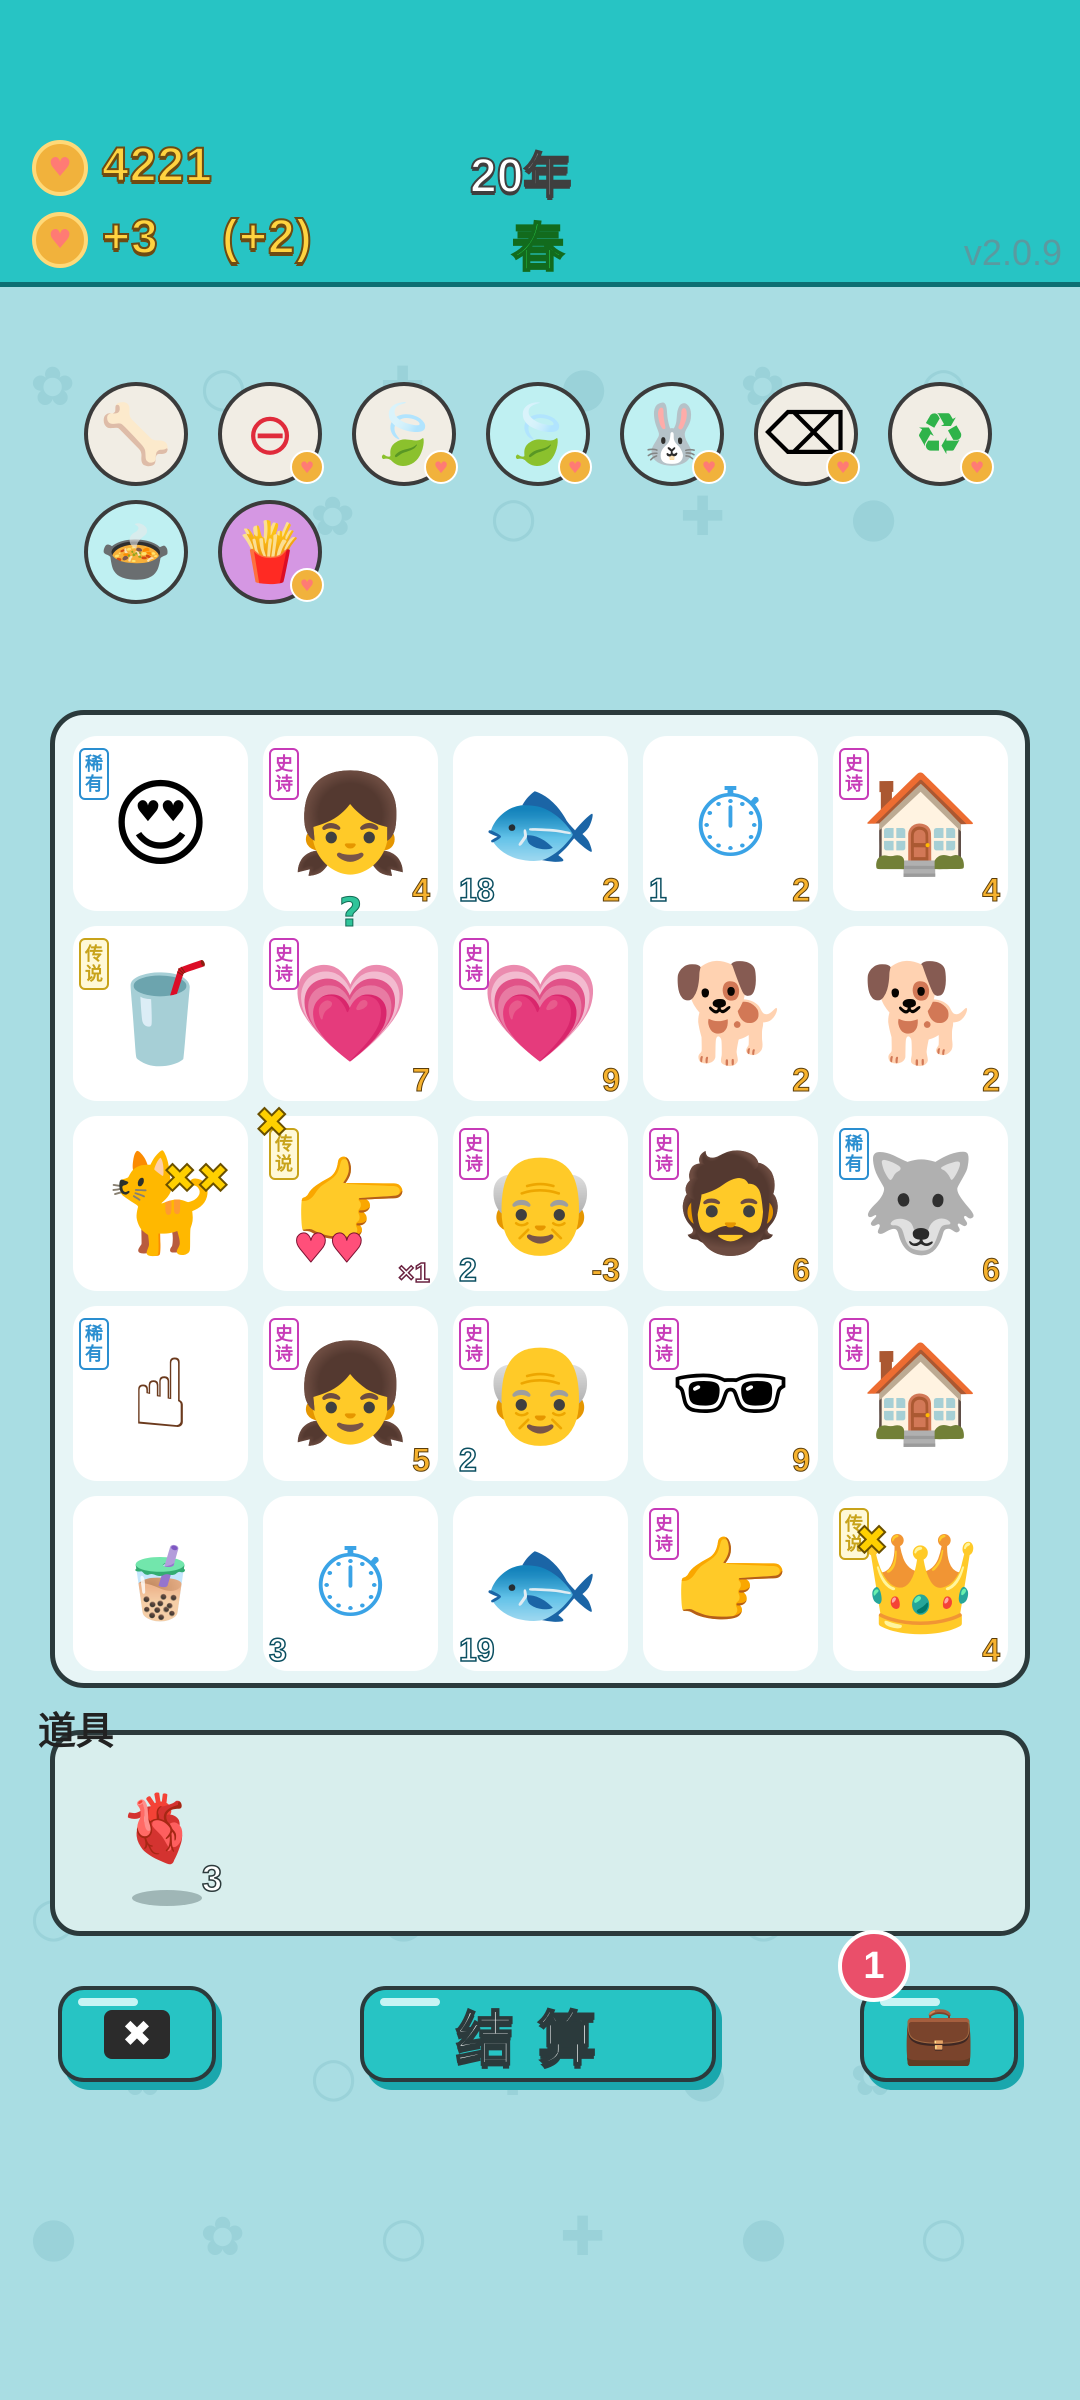 The width and height of the screenshot is (1080, 2400). I want to click on board-cell: 🐟 18 2, so click(540, 823).